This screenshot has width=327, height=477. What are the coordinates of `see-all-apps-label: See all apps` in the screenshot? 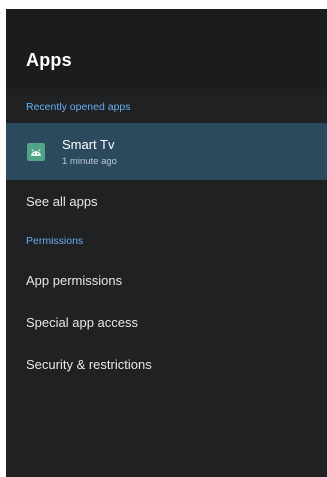 It's located at (62, 201).